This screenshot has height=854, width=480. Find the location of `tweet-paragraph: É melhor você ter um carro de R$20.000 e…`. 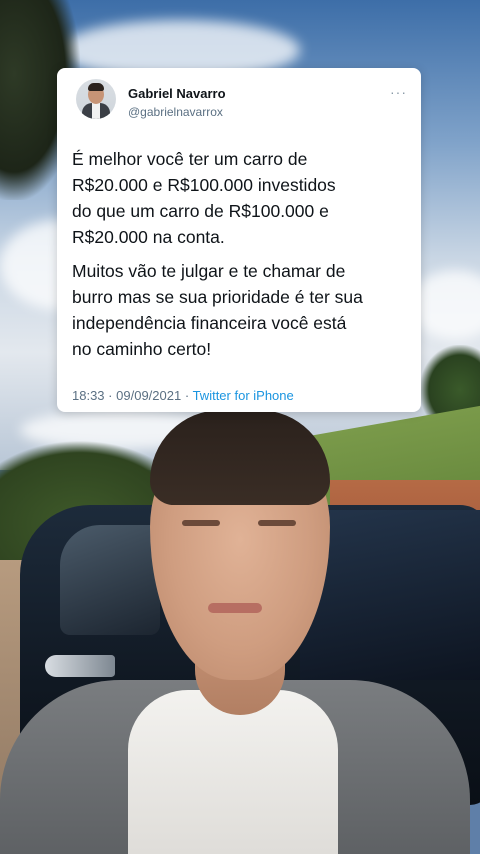

tweet-paragraph: É melhor você ter um carro de R$20.000 e… is located at coordinates (204, 198).